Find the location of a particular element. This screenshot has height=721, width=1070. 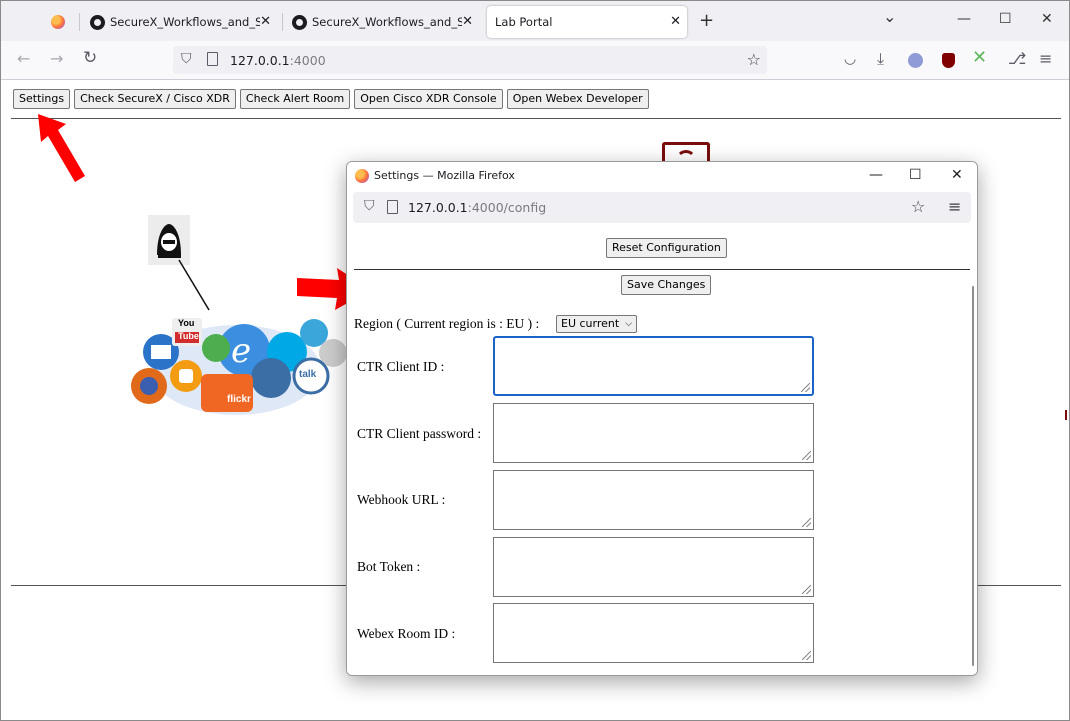

region-select-value: EU current is located at coordinates (590, 323).